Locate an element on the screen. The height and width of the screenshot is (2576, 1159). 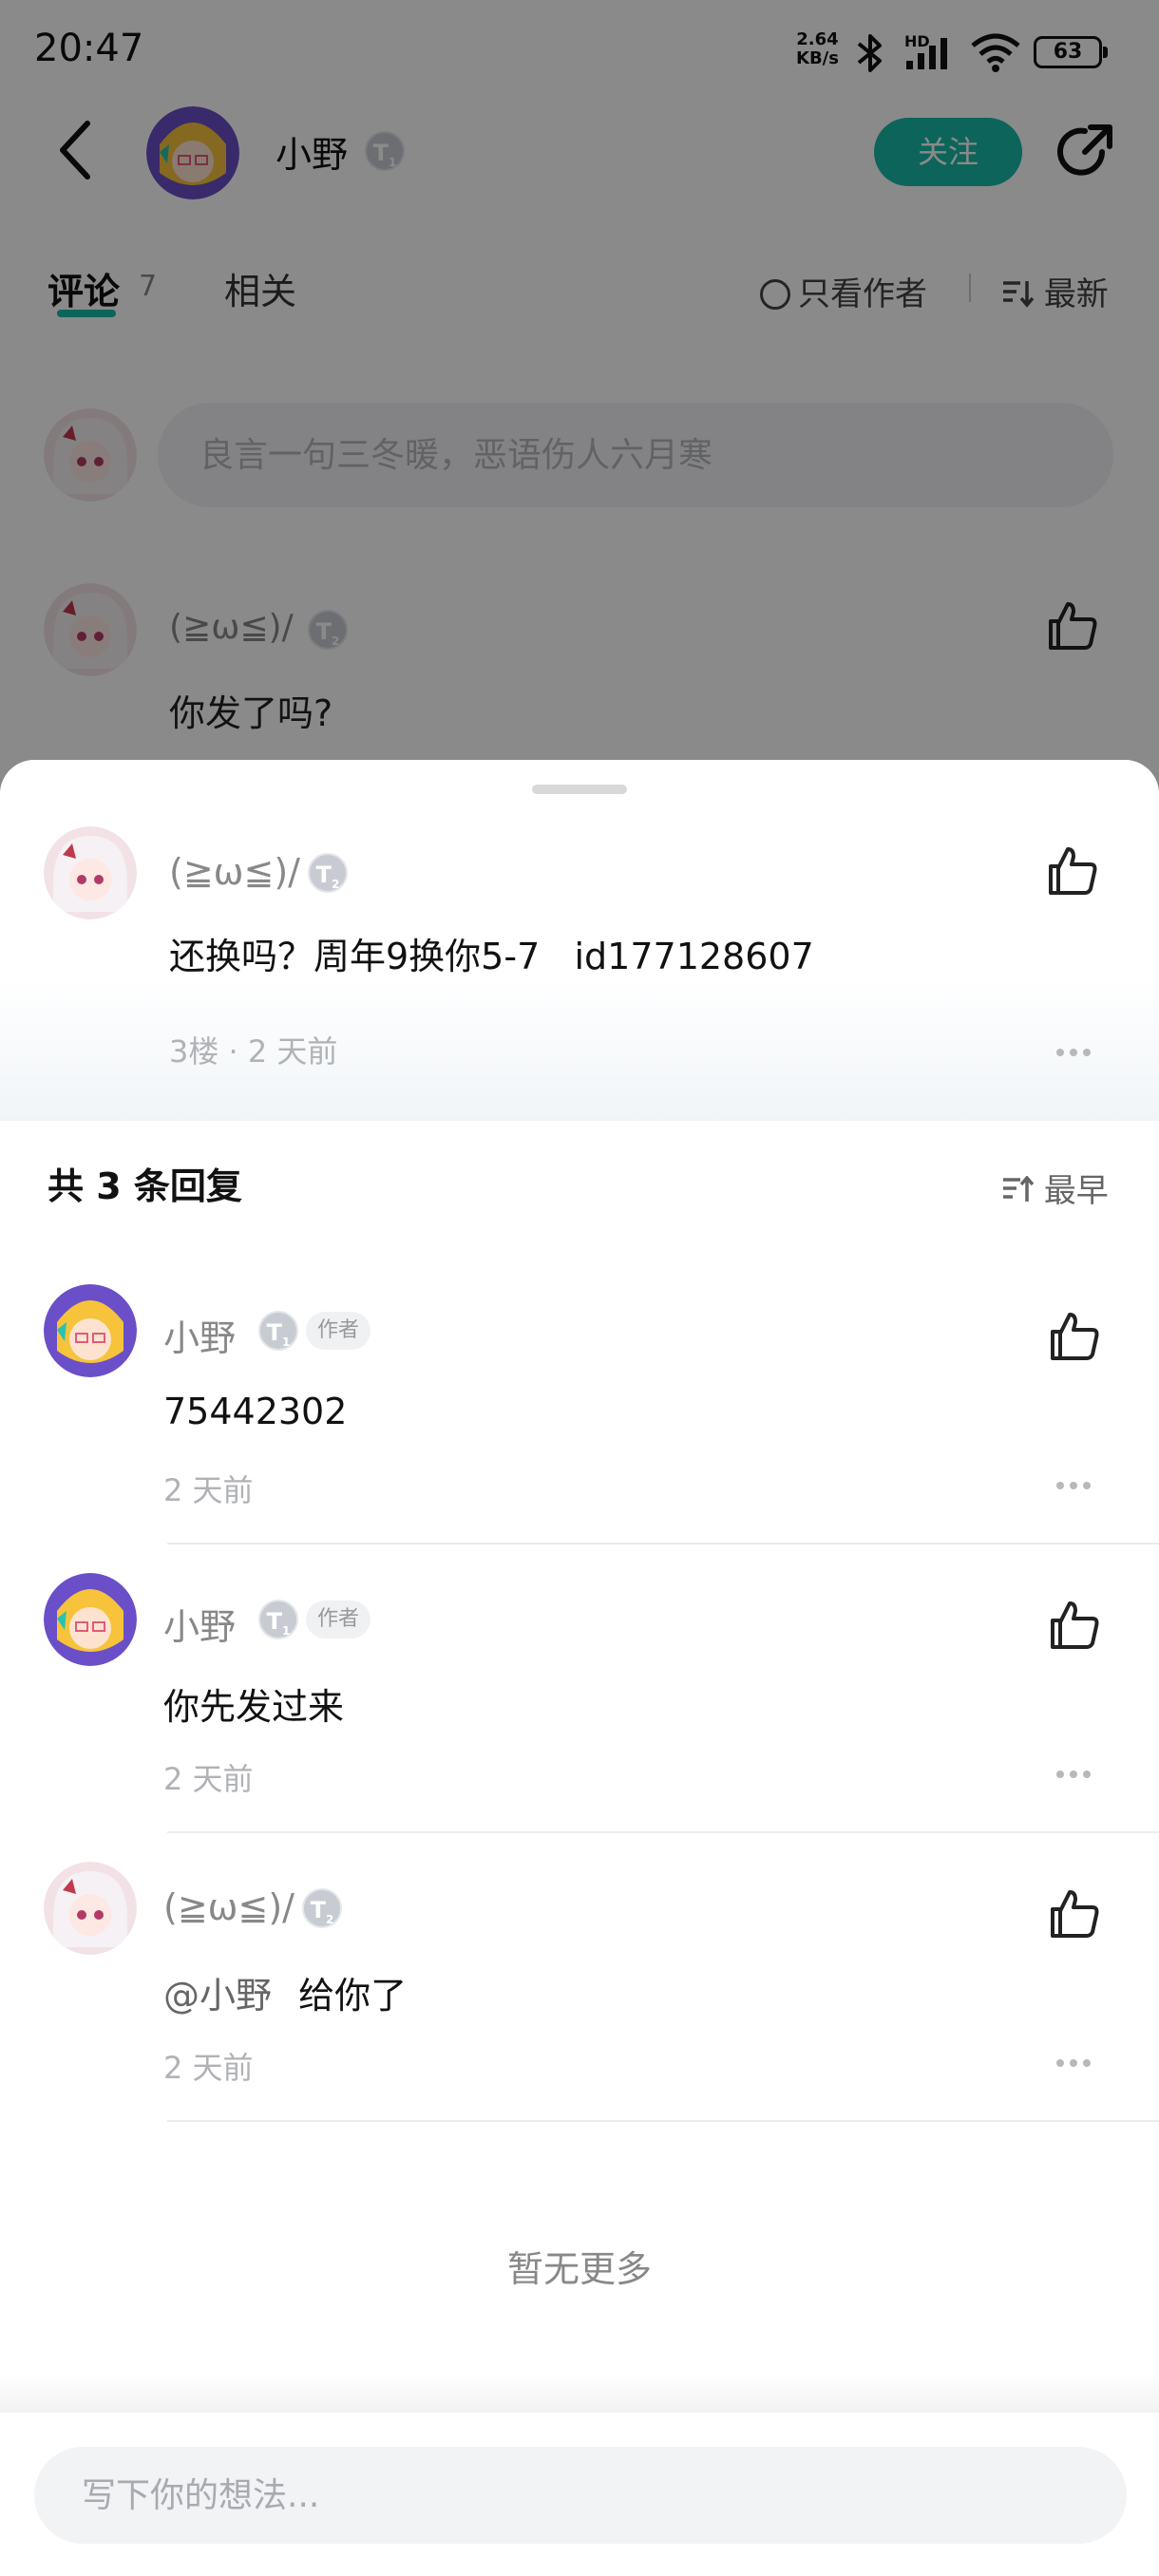
reply-text-row: @小野 给你了 is located at coordinates (285, 1992).